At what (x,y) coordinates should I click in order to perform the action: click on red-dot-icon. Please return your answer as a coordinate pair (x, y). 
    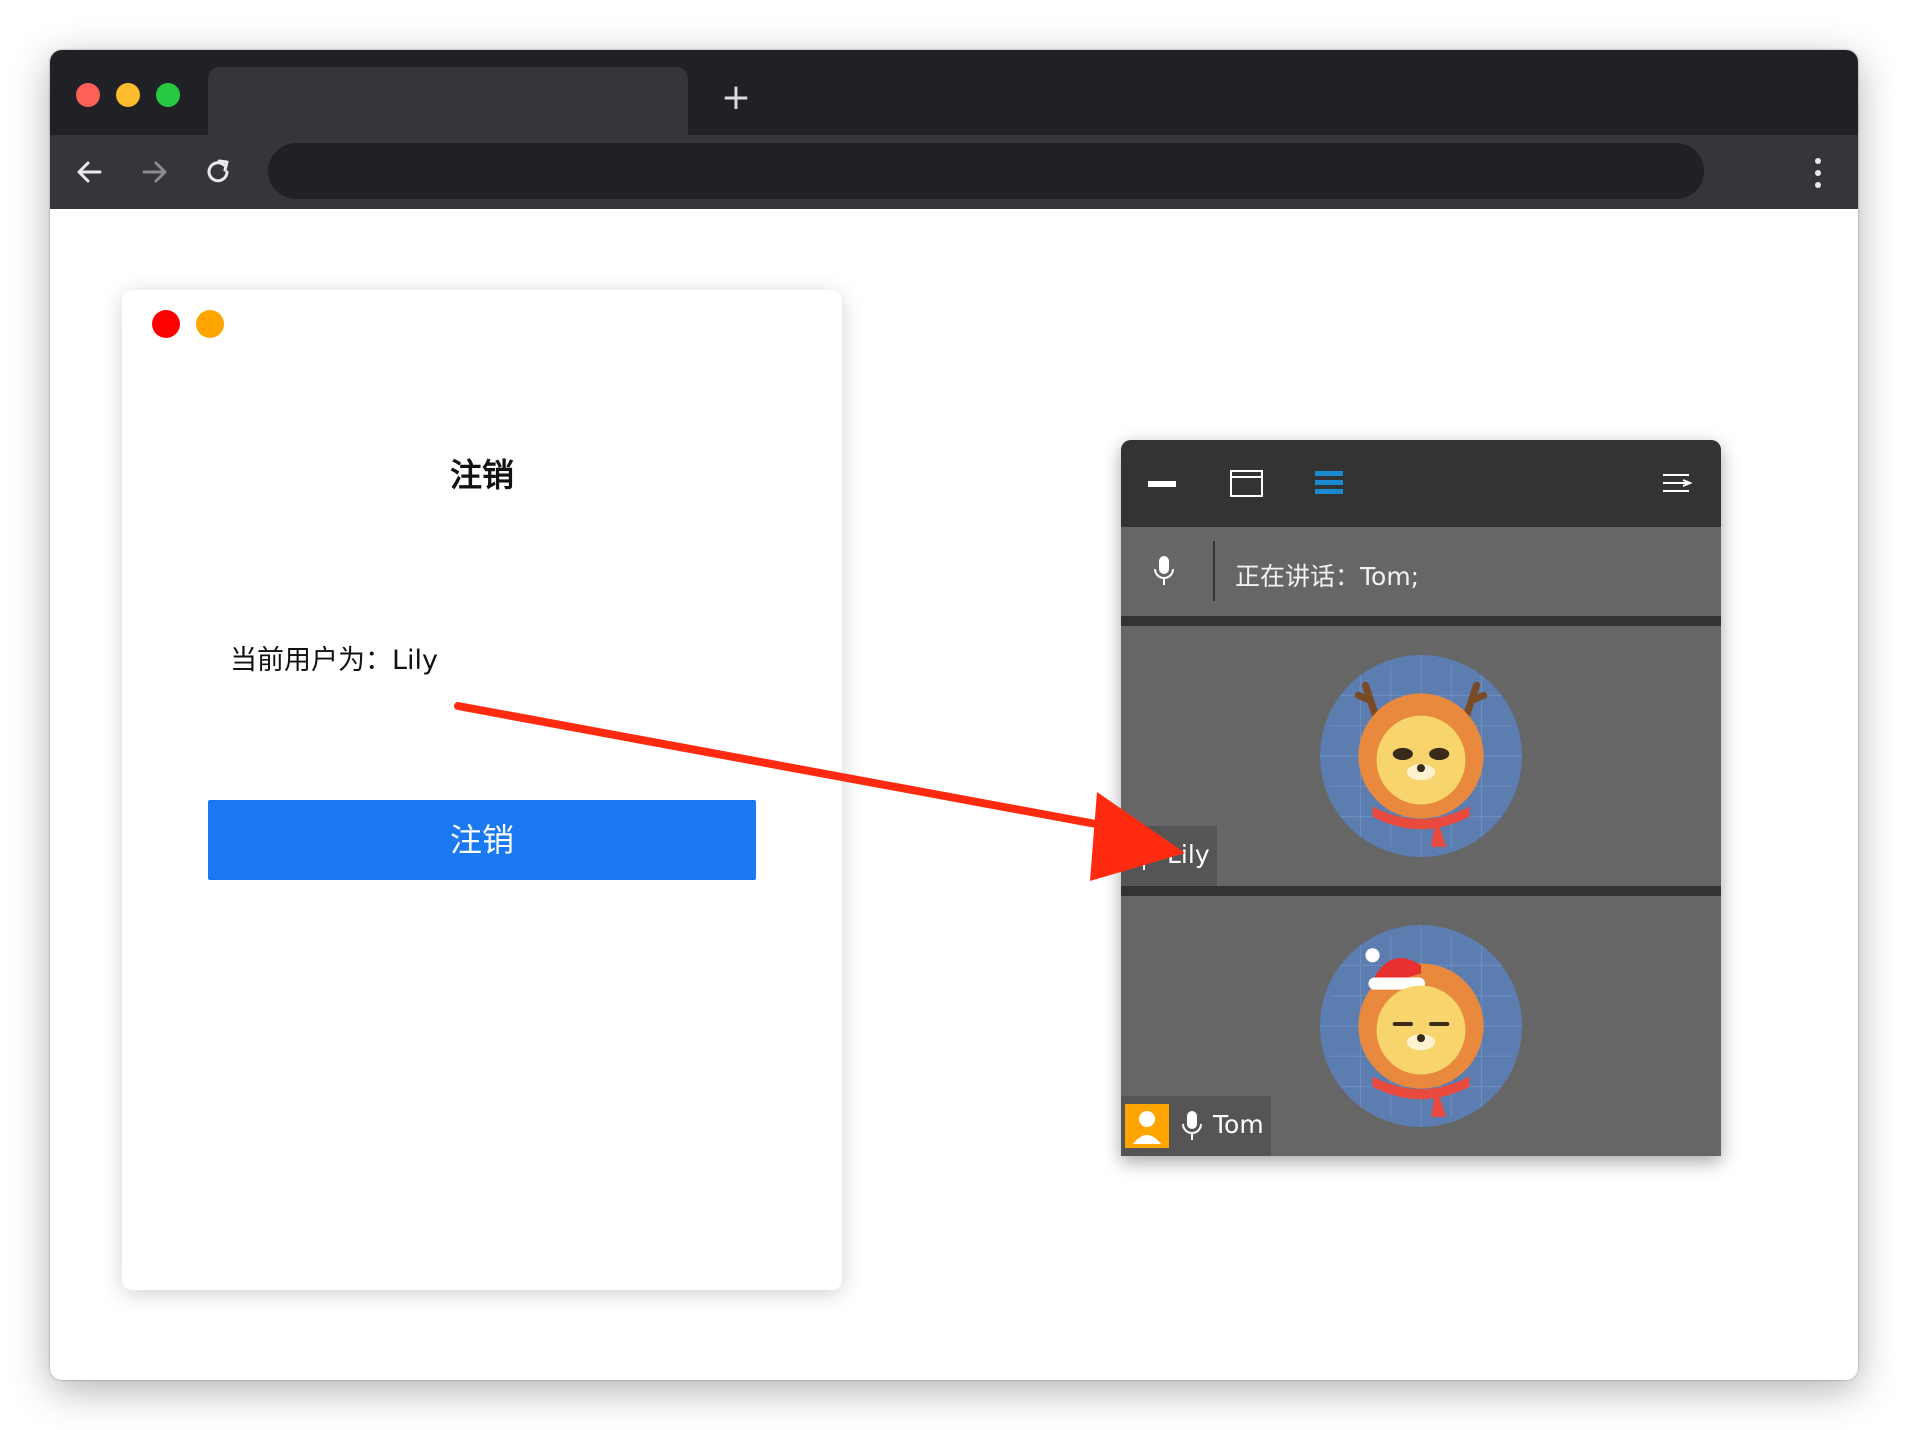
    Looking at the image, I should click on (166, 324).